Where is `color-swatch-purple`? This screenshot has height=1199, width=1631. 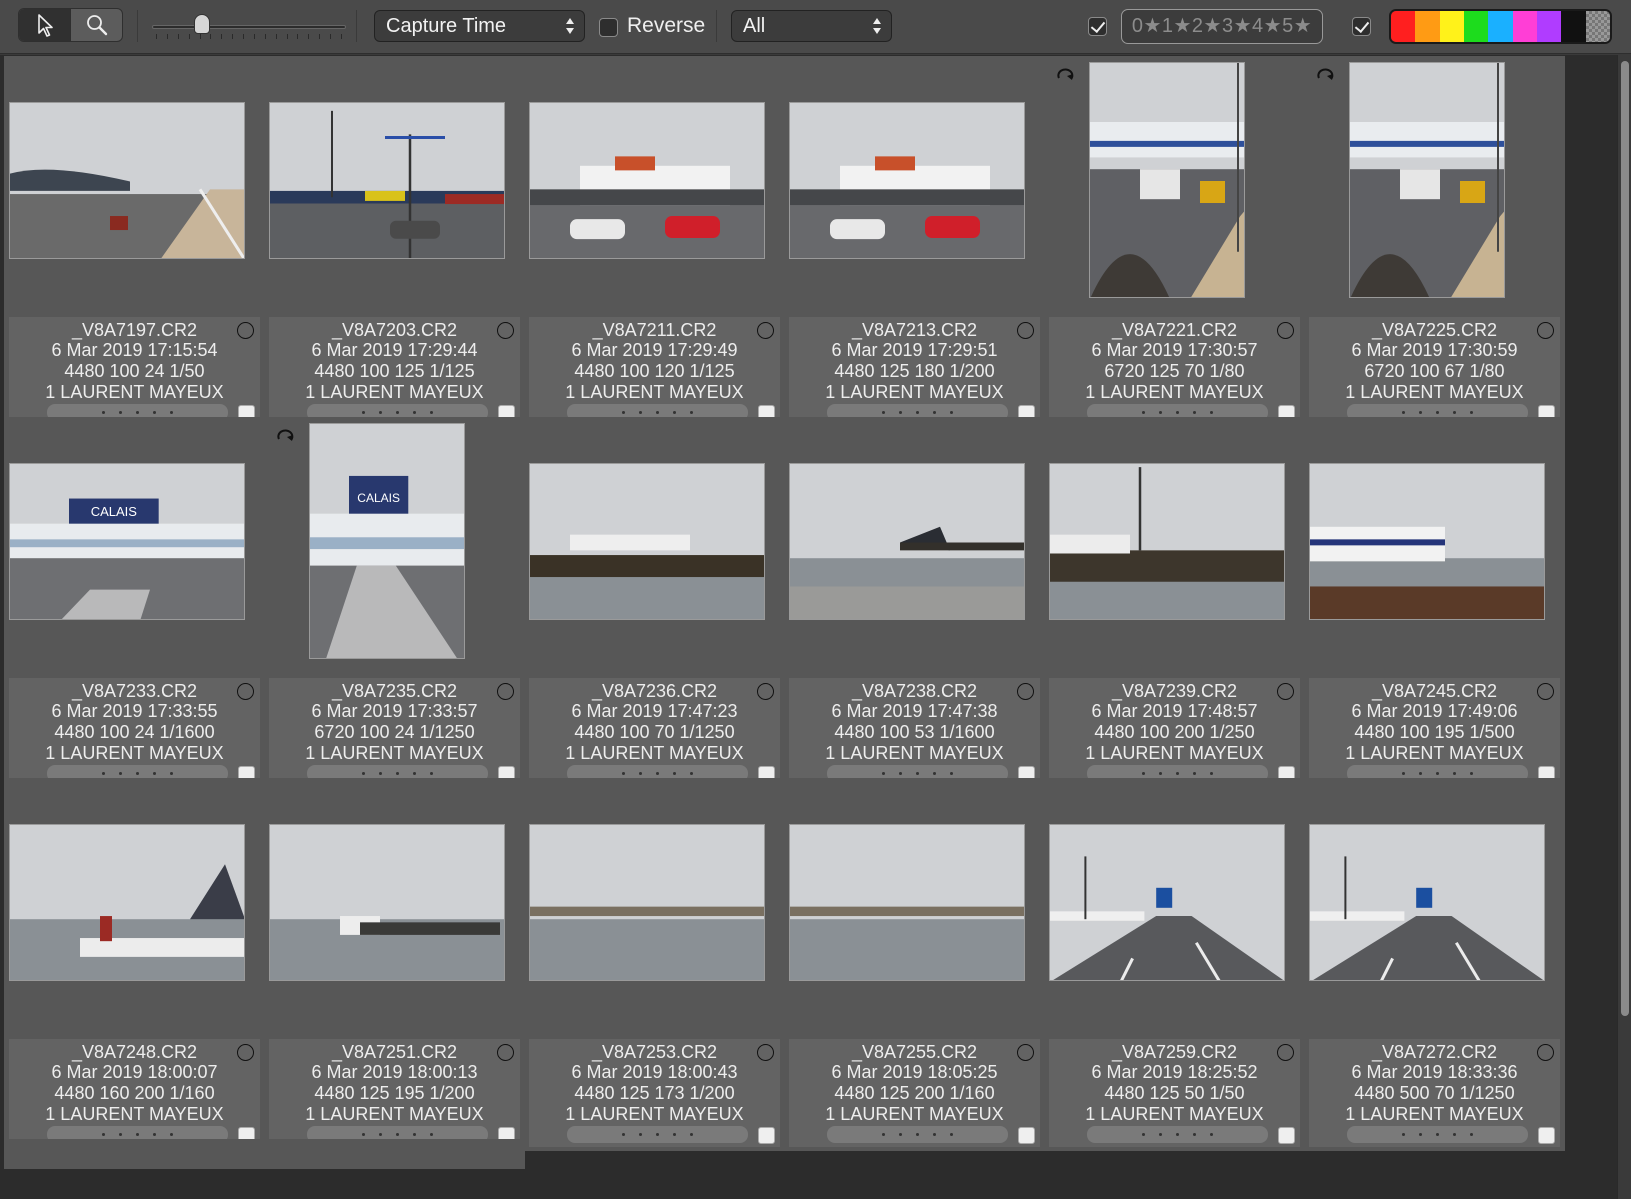
color-swatch-purple is located at coordinates (1549, 26).